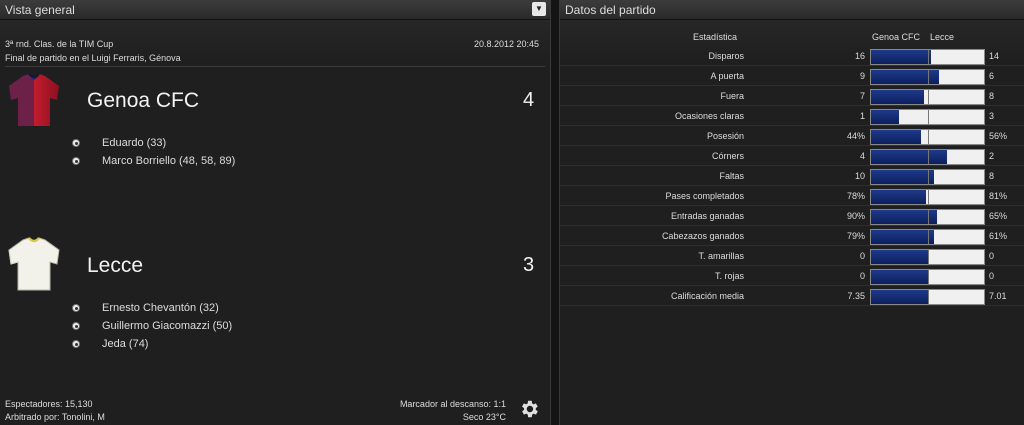  What do you see at coordinates (856, 296) in the screenshot?
I see `home-stat-value: 7.35` at bounding box center [856, 296].